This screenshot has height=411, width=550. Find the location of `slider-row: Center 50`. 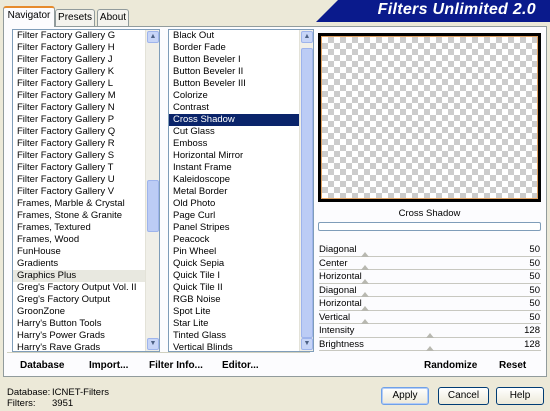

slider-row: Center 50 is located at coordinates (430, 263).